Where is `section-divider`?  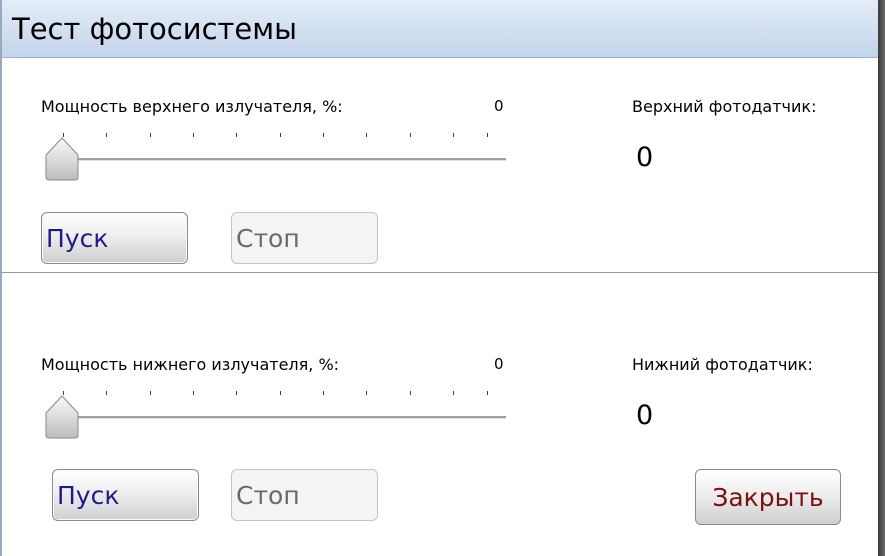 section-divider is located at coordinates (440, 272).